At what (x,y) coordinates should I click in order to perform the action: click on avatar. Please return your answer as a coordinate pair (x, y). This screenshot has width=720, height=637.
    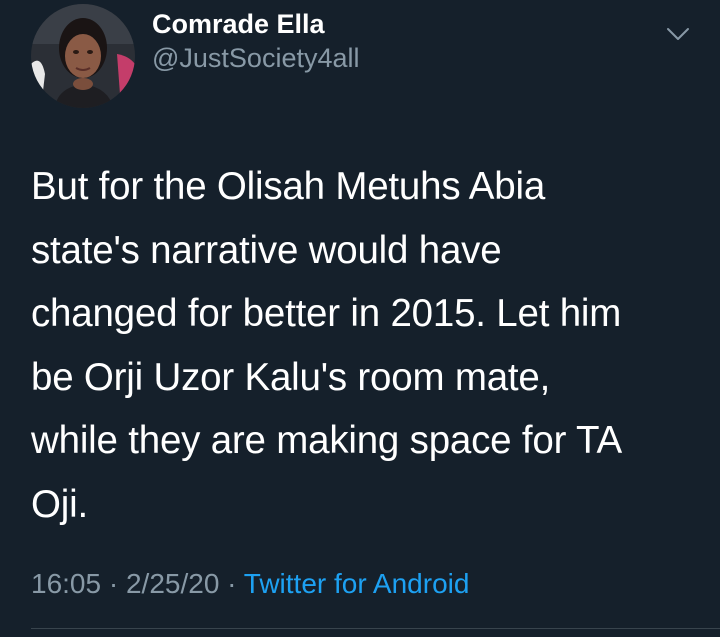
    Looking at the image, I should click on (83, 56).